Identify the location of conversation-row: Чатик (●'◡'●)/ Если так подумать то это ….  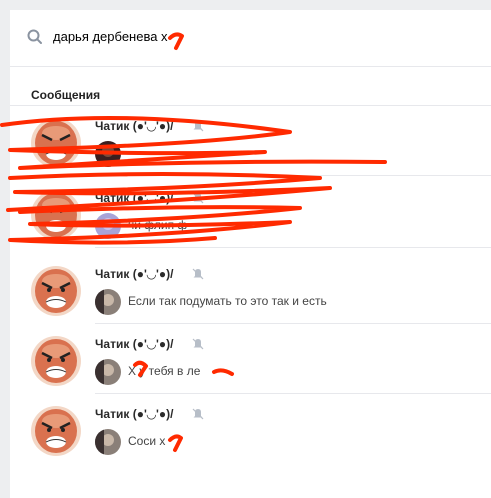
(250, 289).